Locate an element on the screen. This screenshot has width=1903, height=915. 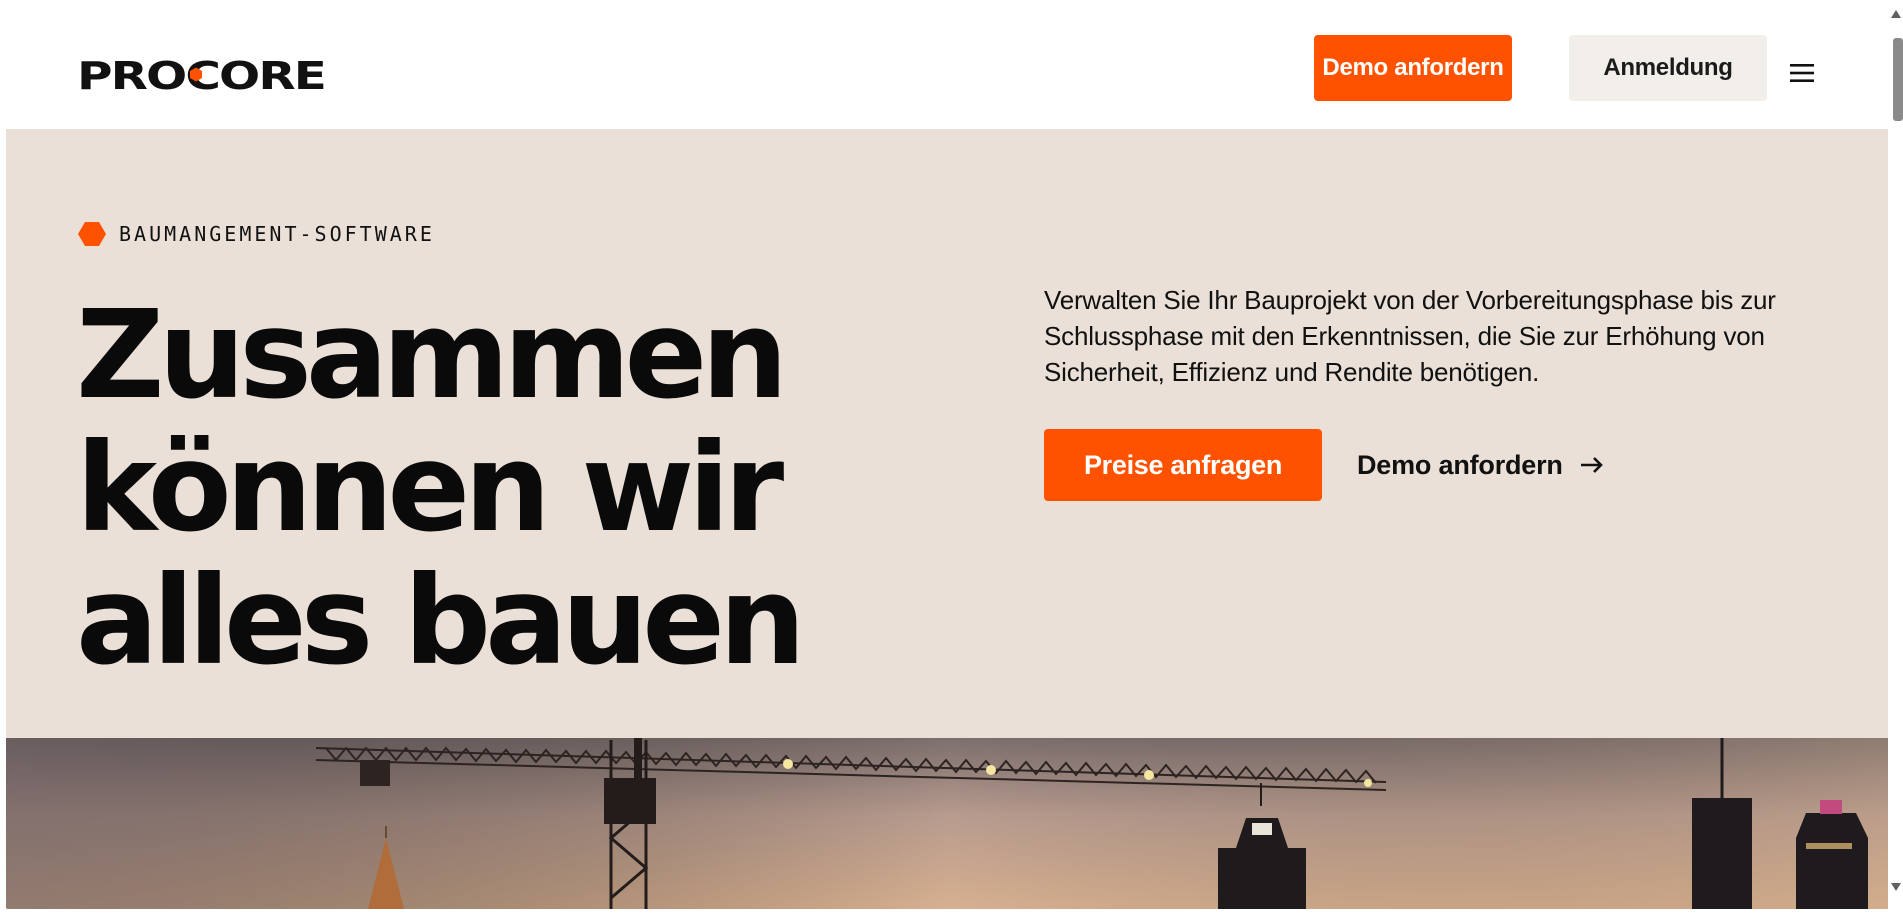
headline-line-3: alles bauen is located at coordinates (441, 621).